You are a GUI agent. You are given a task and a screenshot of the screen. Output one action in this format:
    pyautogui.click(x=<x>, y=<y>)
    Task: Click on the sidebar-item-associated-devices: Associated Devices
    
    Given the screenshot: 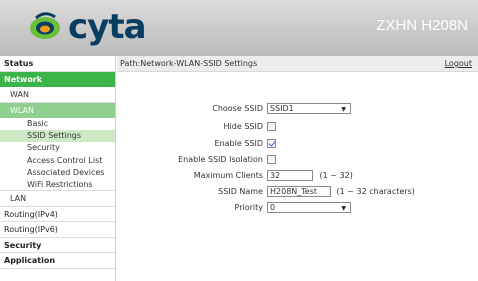 What is the action you would take?
    pyautogui.click(x=57, y=173)
    